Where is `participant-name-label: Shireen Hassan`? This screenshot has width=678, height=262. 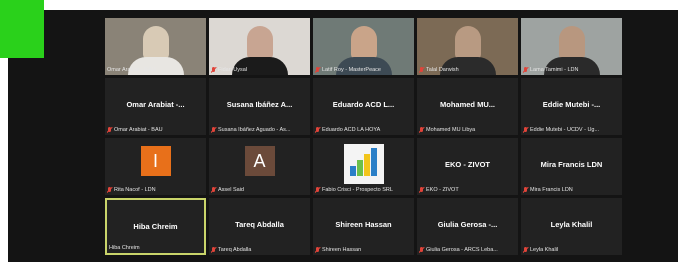 participant-name-label: Shireen Hassan is located at coordinates (363, 250).